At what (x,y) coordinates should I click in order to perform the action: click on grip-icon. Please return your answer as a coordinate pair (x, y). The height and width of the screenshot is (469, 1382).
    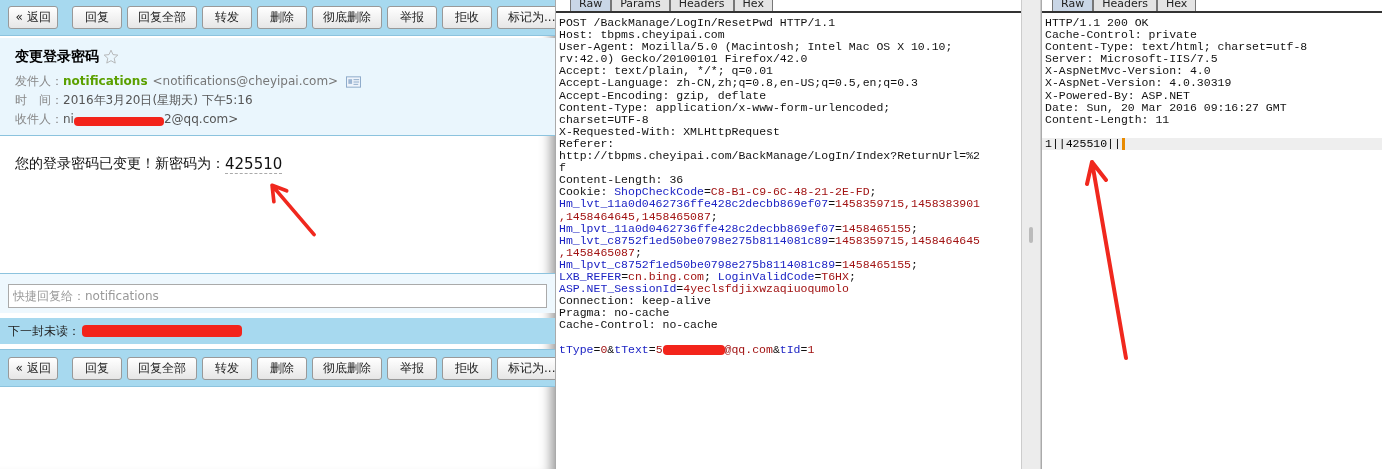
    Looking at the image, I should click on (1031, 234).